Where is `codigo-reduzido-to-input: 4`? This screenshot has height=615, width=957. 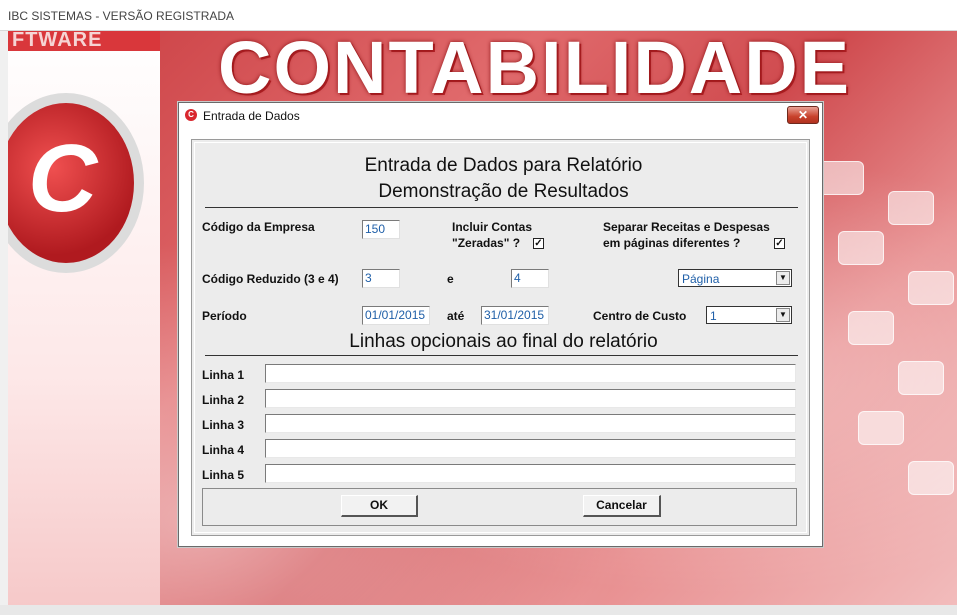 codigo-reduzido-to-input: 4 is located at coordinates (530, 278).